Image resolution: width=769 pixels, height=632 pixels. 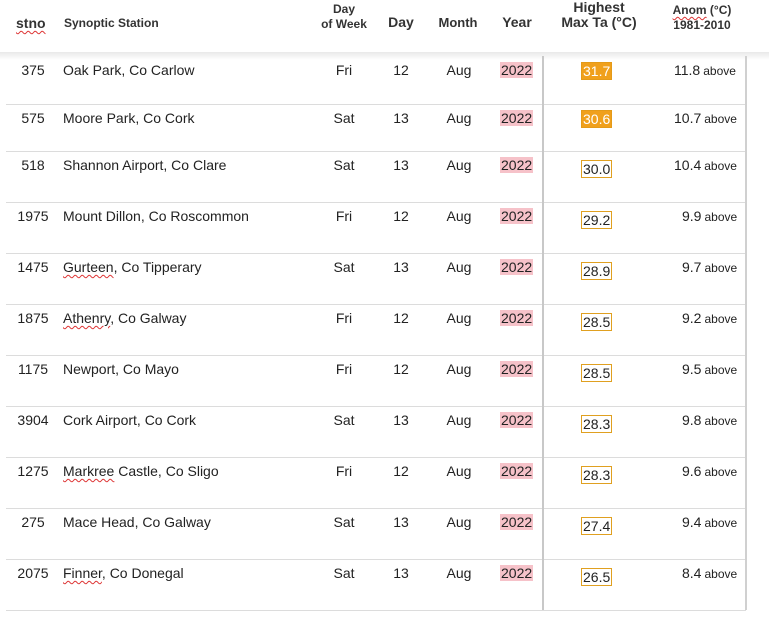 What do you see at coordinates (33, 118) in the screenshot?
I see `cell-stno: 575` at bounding box center [33, 118].